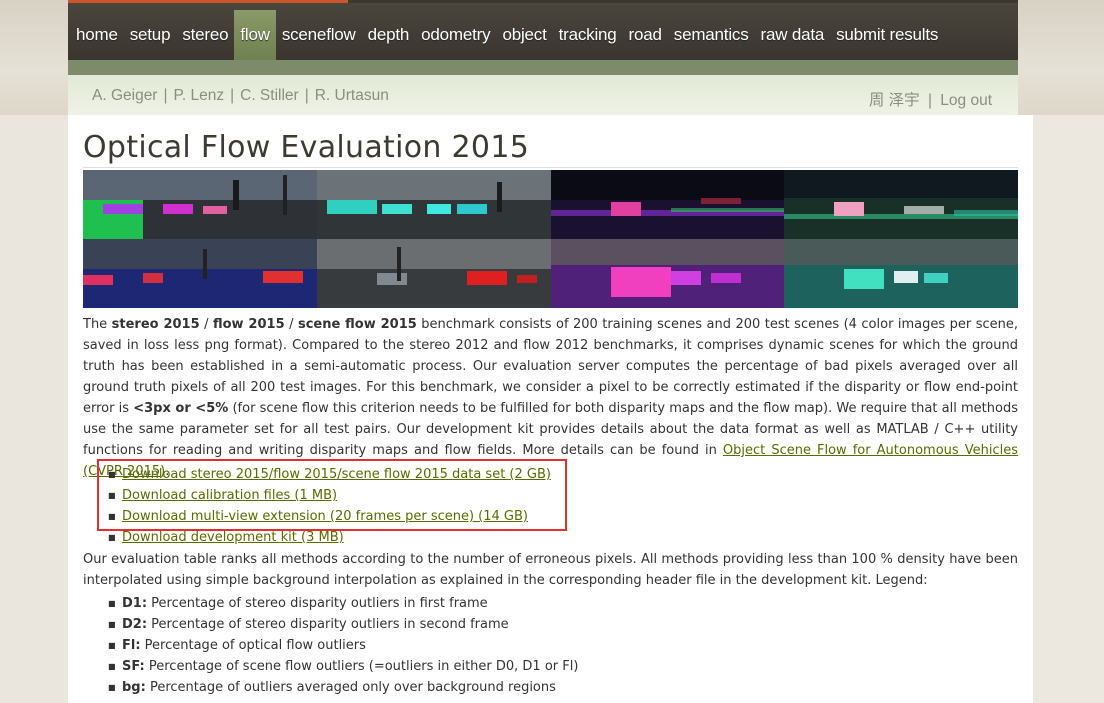 The height and width of the screenshot is (703, 1104). What do you see at coordinates (133, 666) in the screenshot?
I see `legend-key: SF:` at bounding box center [133, 666].